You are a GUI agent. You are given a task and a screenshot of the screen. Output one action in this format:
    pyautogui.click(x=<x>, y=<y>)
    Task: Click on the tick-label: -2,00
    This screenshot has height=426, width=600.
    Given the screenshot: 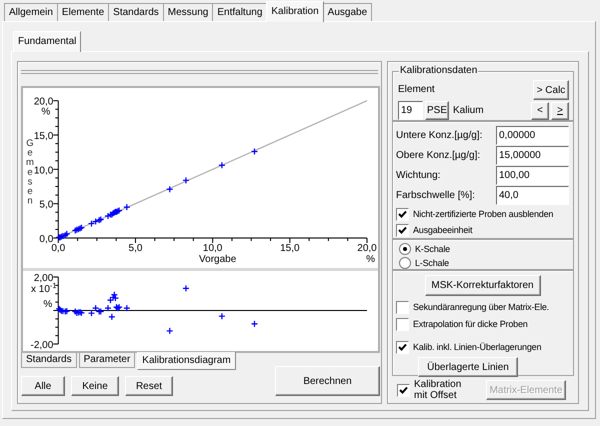 What is the action you would take?
    pyautogui.click(x=42, y=345)
    